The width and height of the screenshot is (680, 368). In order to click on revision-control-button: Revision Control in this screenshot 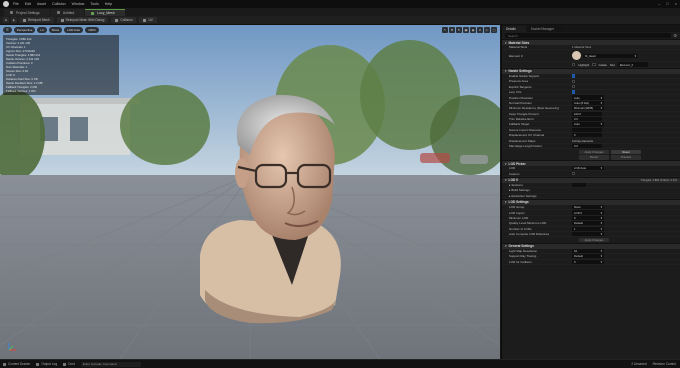, I will do `click(664, 364)`.